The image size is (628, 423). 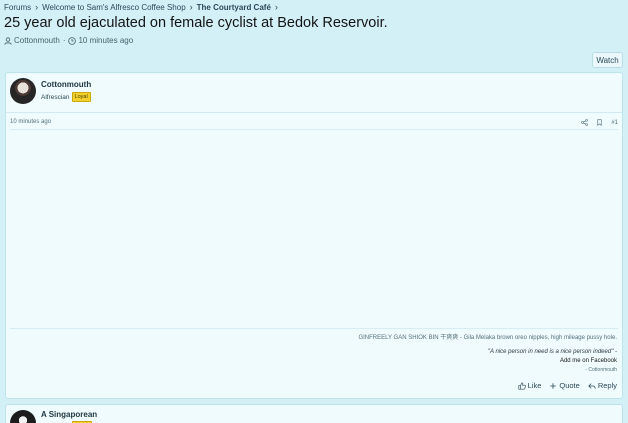 I want to click on watch-button: Watch, so click(x=607, y=60).